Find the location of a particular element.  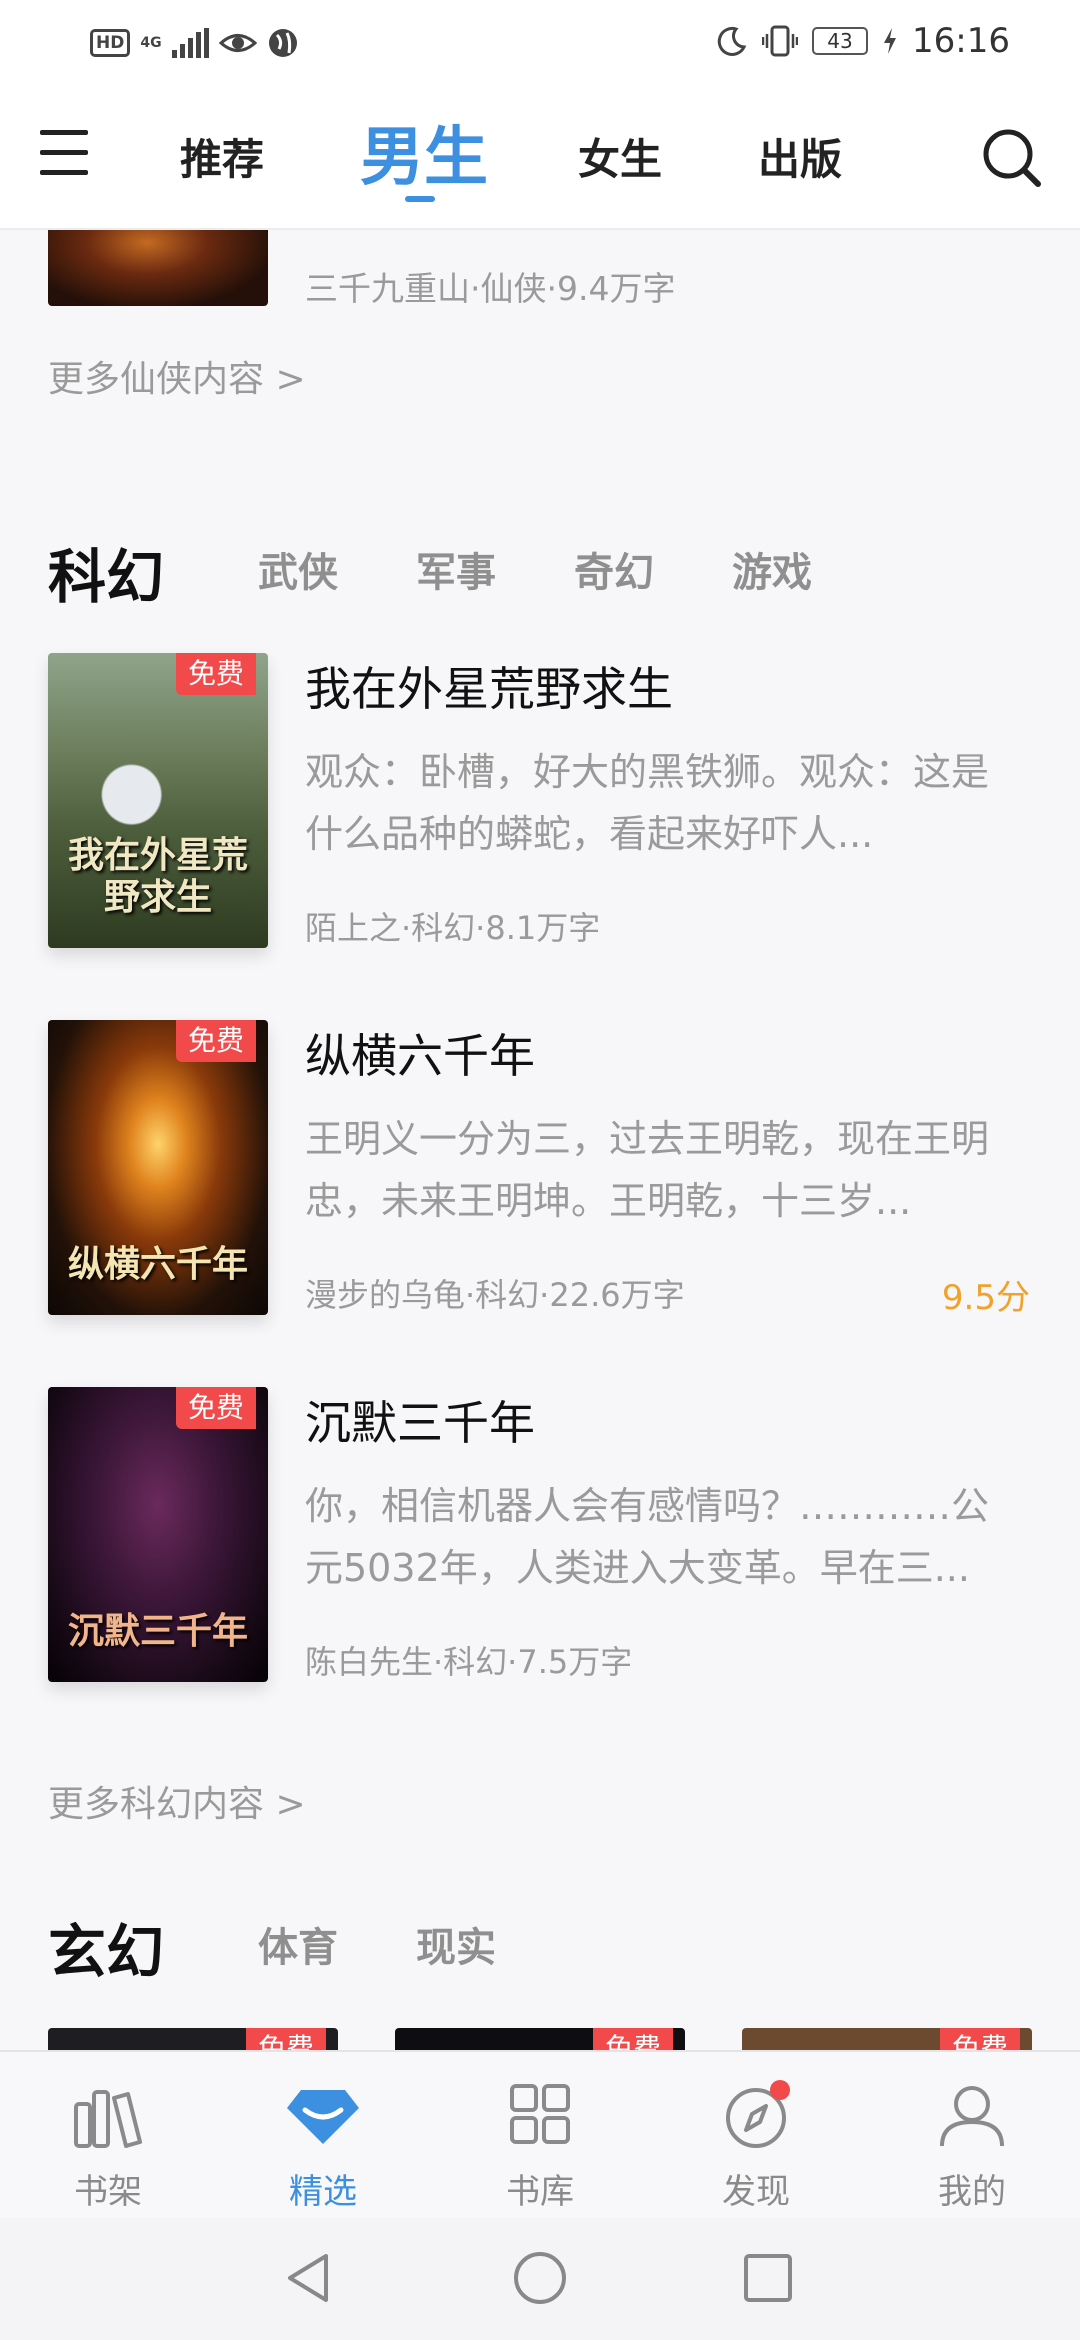

status-bar: HD 4G 43 16:16 is located at coordinates (540, 43).